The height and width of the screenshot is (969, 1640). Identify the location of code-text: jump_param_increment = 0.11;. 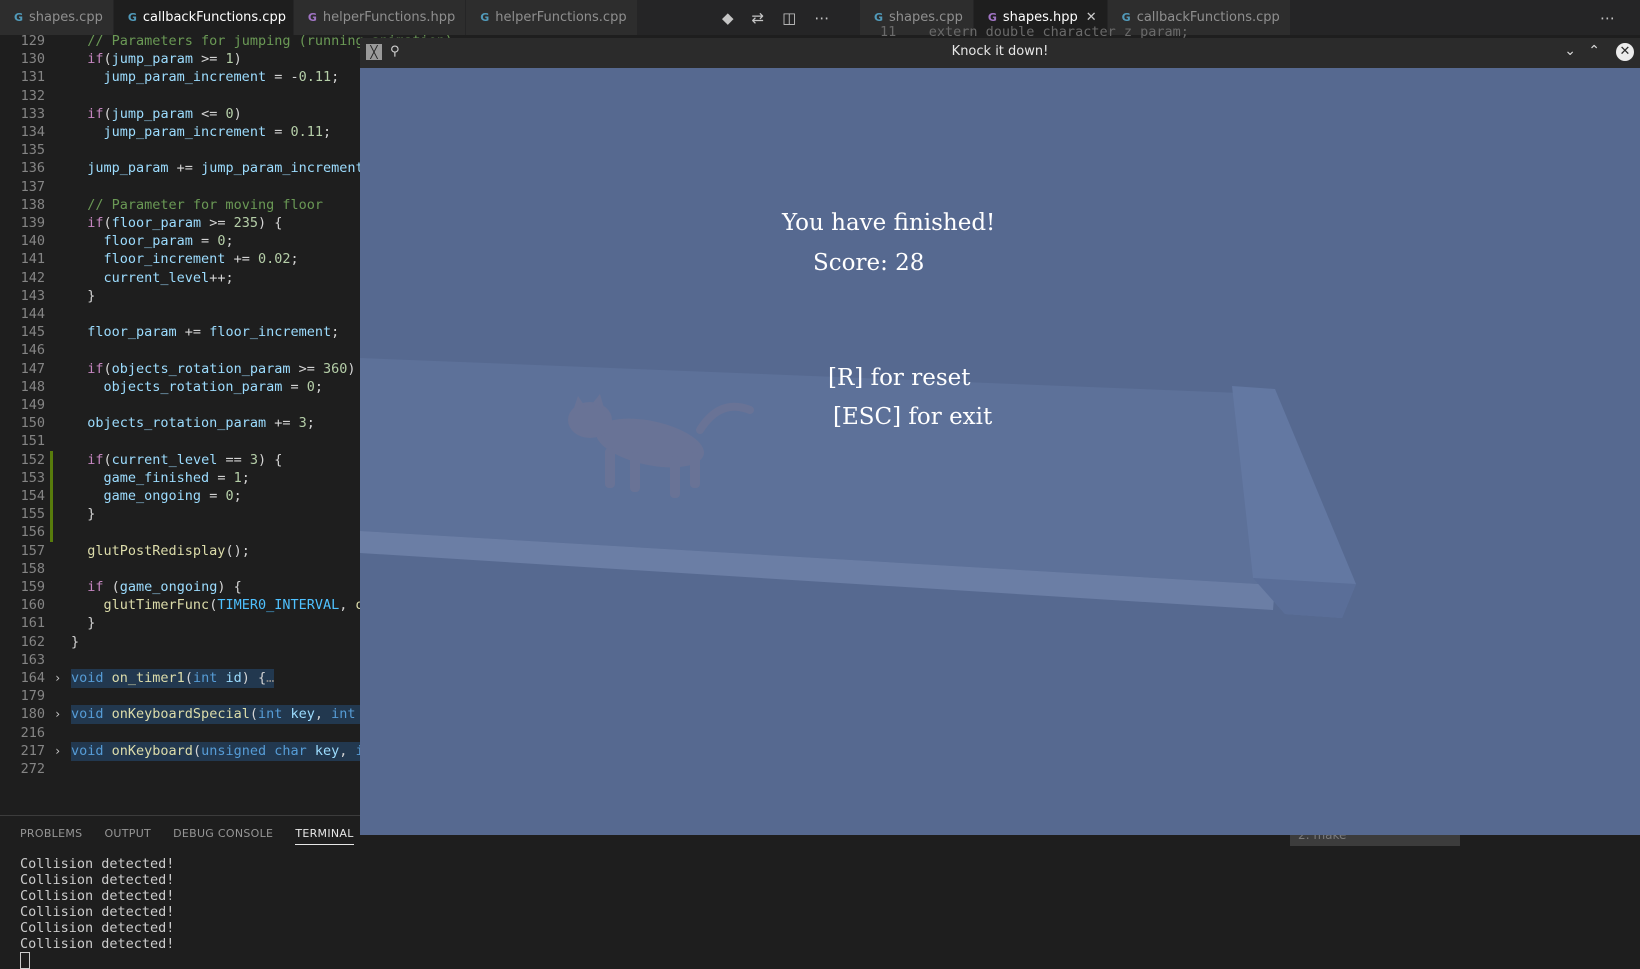
(217, 132).